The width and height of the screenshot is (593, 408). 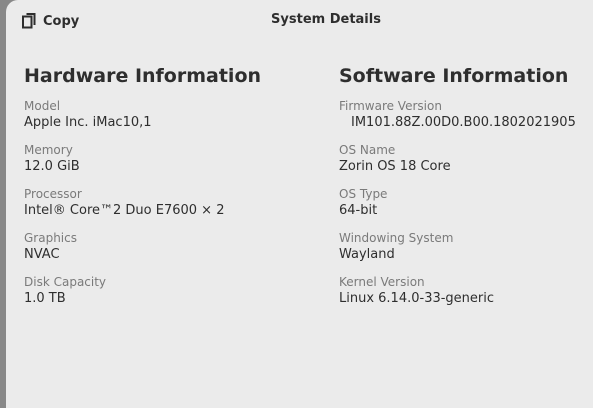 What do you see at coordinates (396, 238) in the screenshot?
I see `row-label: Windowing System` at bounding box center [396, 238].